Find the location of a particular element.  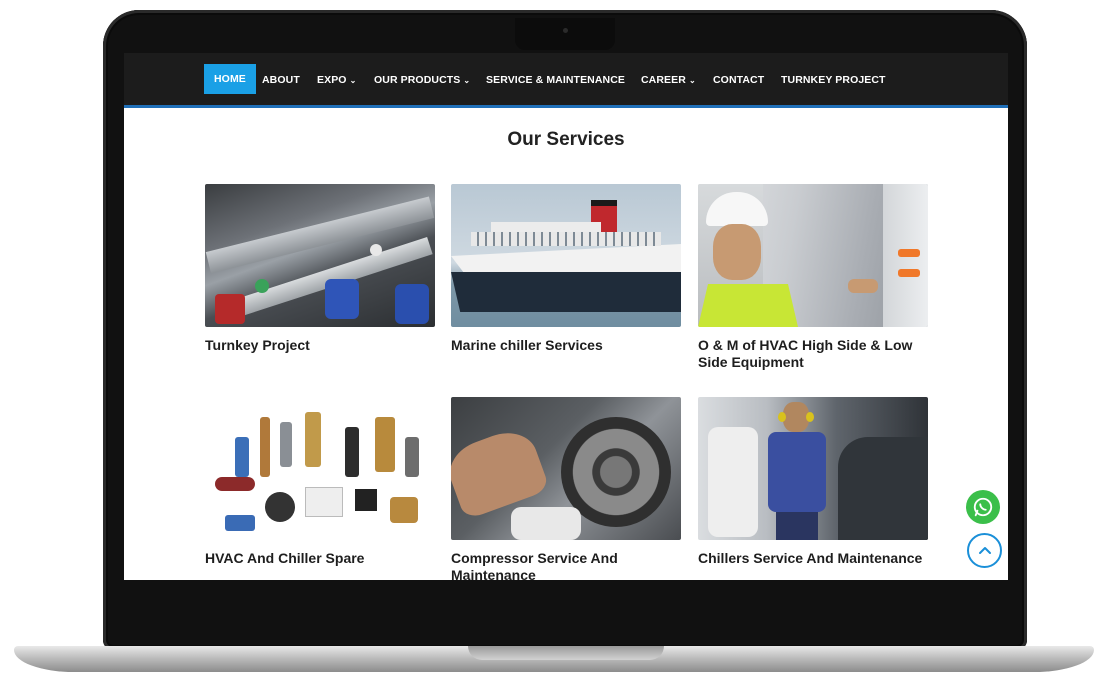

service-card-marine-chiller: Marine chiller Services is located at coordinates (566, 269).